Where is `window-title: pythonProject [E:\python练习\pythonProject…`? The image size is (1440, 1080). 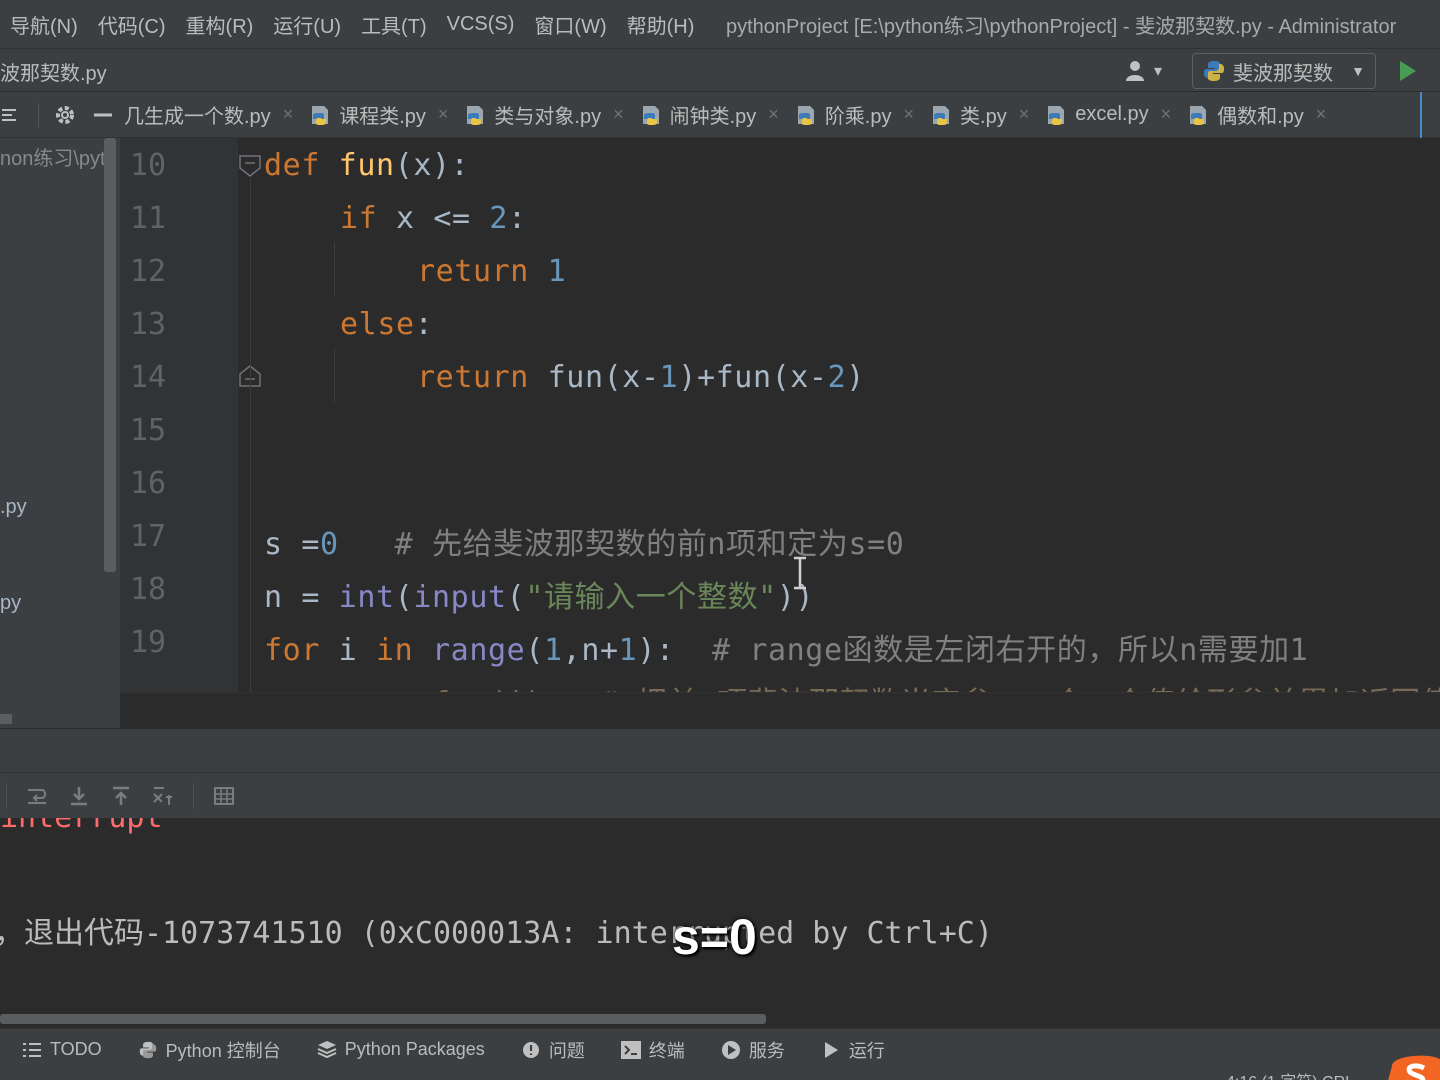 window-title: pythonProject [E:\python练习\pythonProject… is located at coordinates (1061, 26).